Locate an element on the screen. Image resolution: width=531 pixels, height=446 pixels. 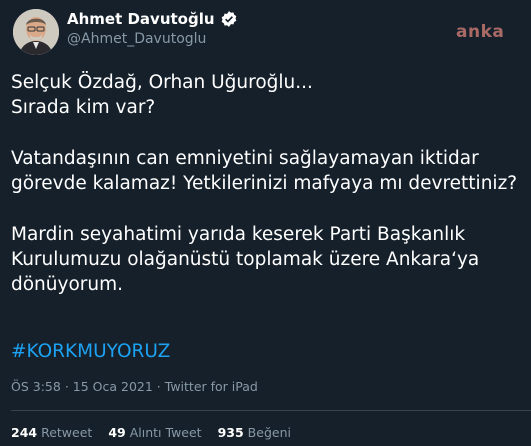
author-name-text: Ahmet Davutoğlu is located at coordinates (141, 19).